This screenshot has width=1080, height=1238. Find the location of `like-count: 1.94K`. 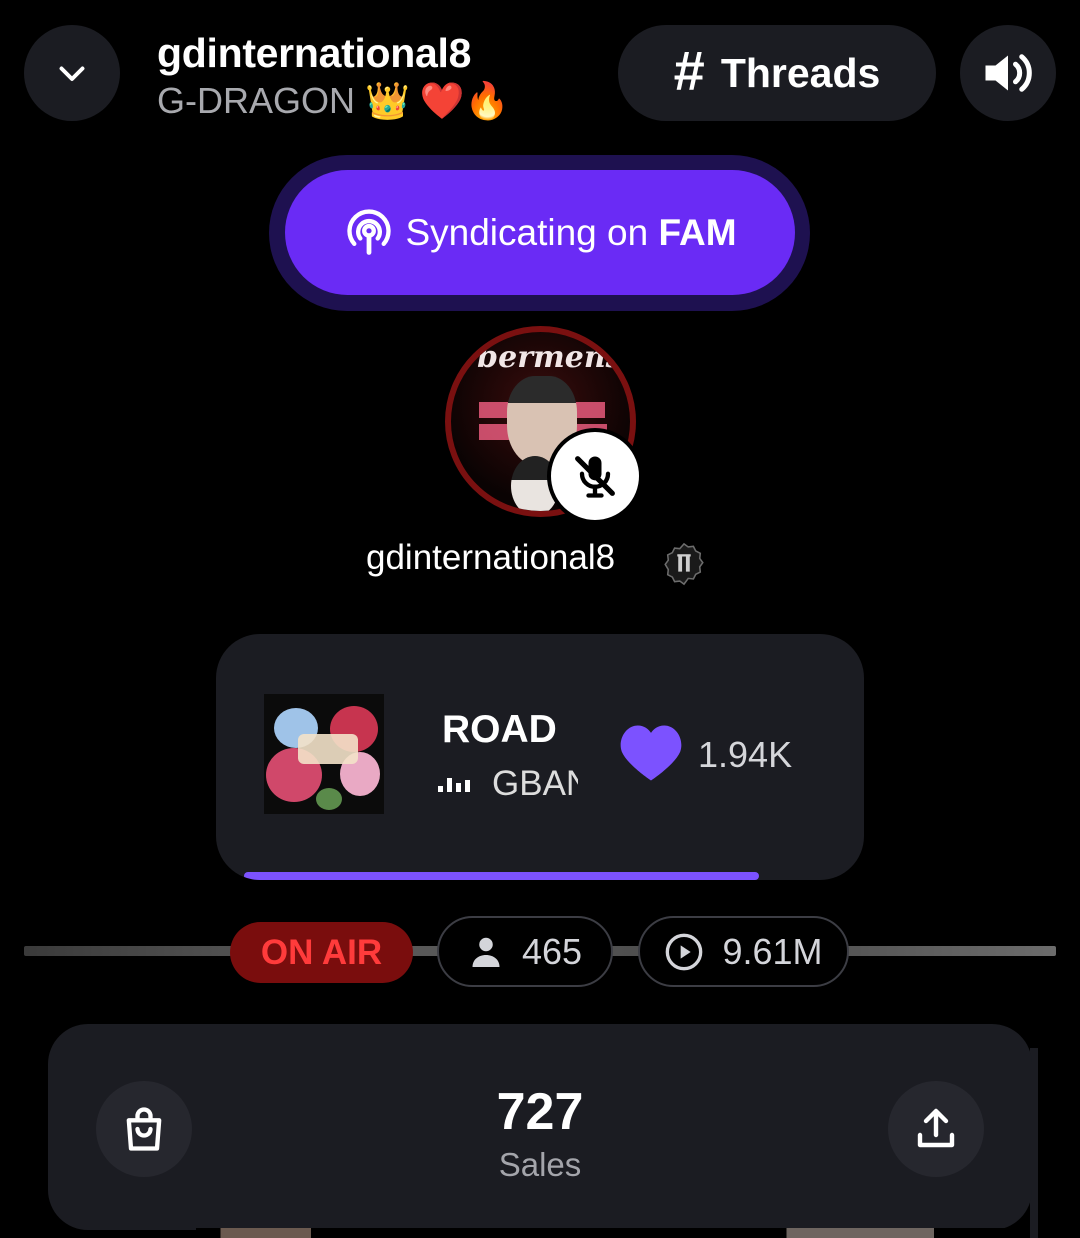

like-count: 1.94K is located at coordinates (745, 754).